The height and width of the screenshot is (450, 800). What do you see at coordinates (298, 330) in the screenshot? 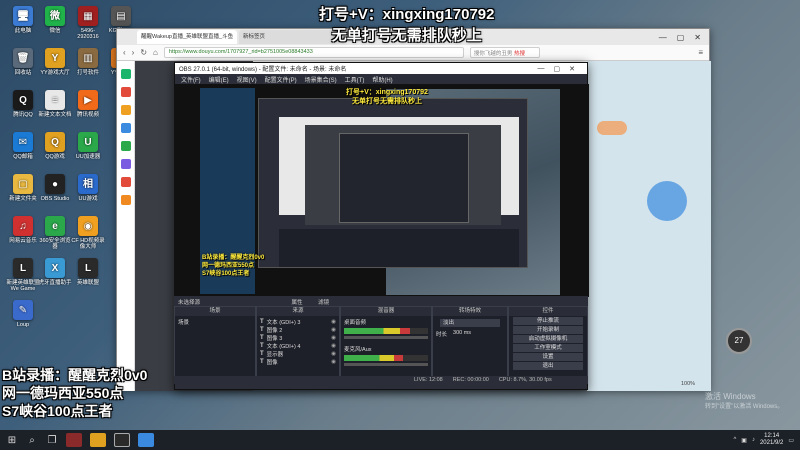
I see `source-item: T 图像 2 ◉` at bounding box center [298, 330].